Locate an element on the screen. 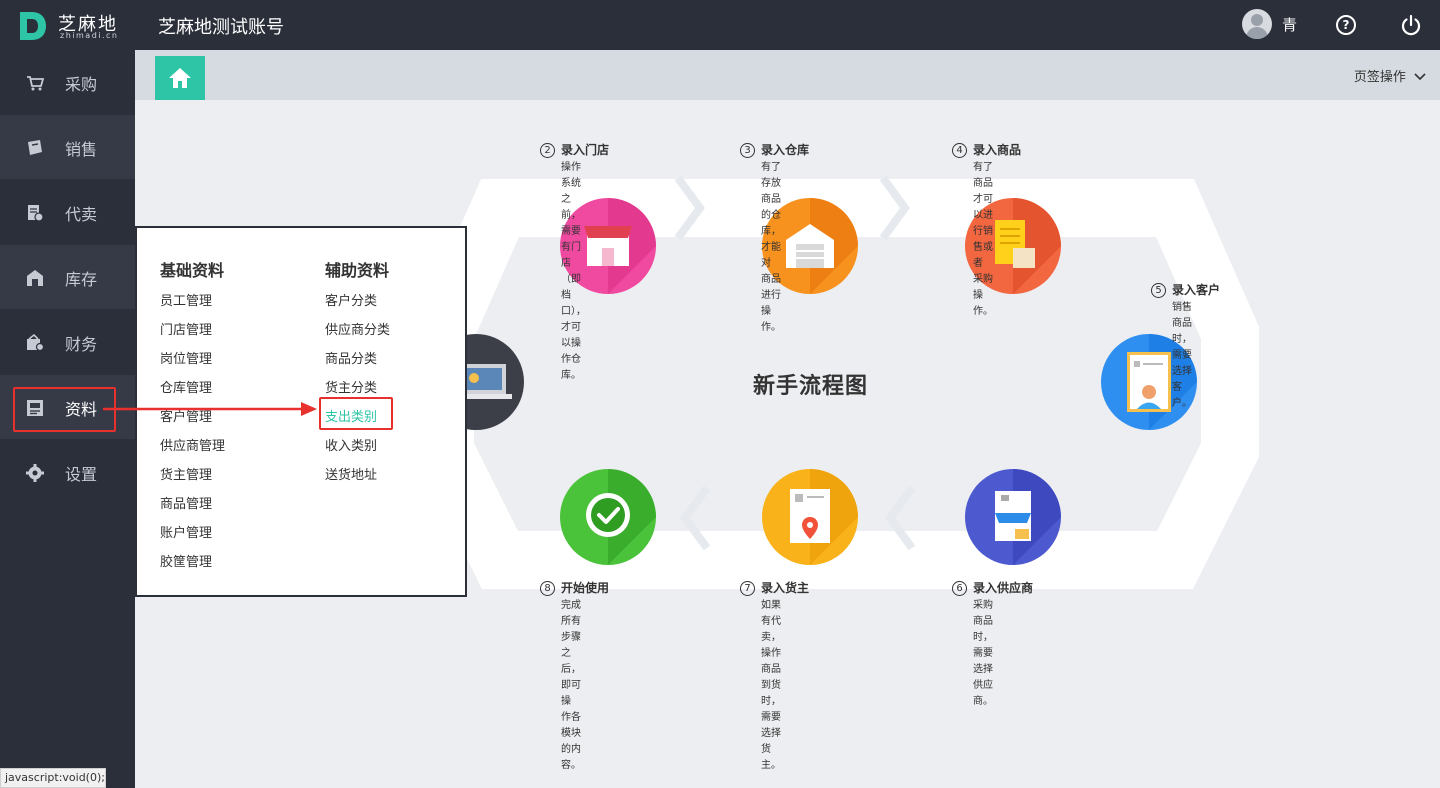 This screenshot has height=788, width=1440. sidebar-item-inventory: 库存 is located at coordinates (67, 277).